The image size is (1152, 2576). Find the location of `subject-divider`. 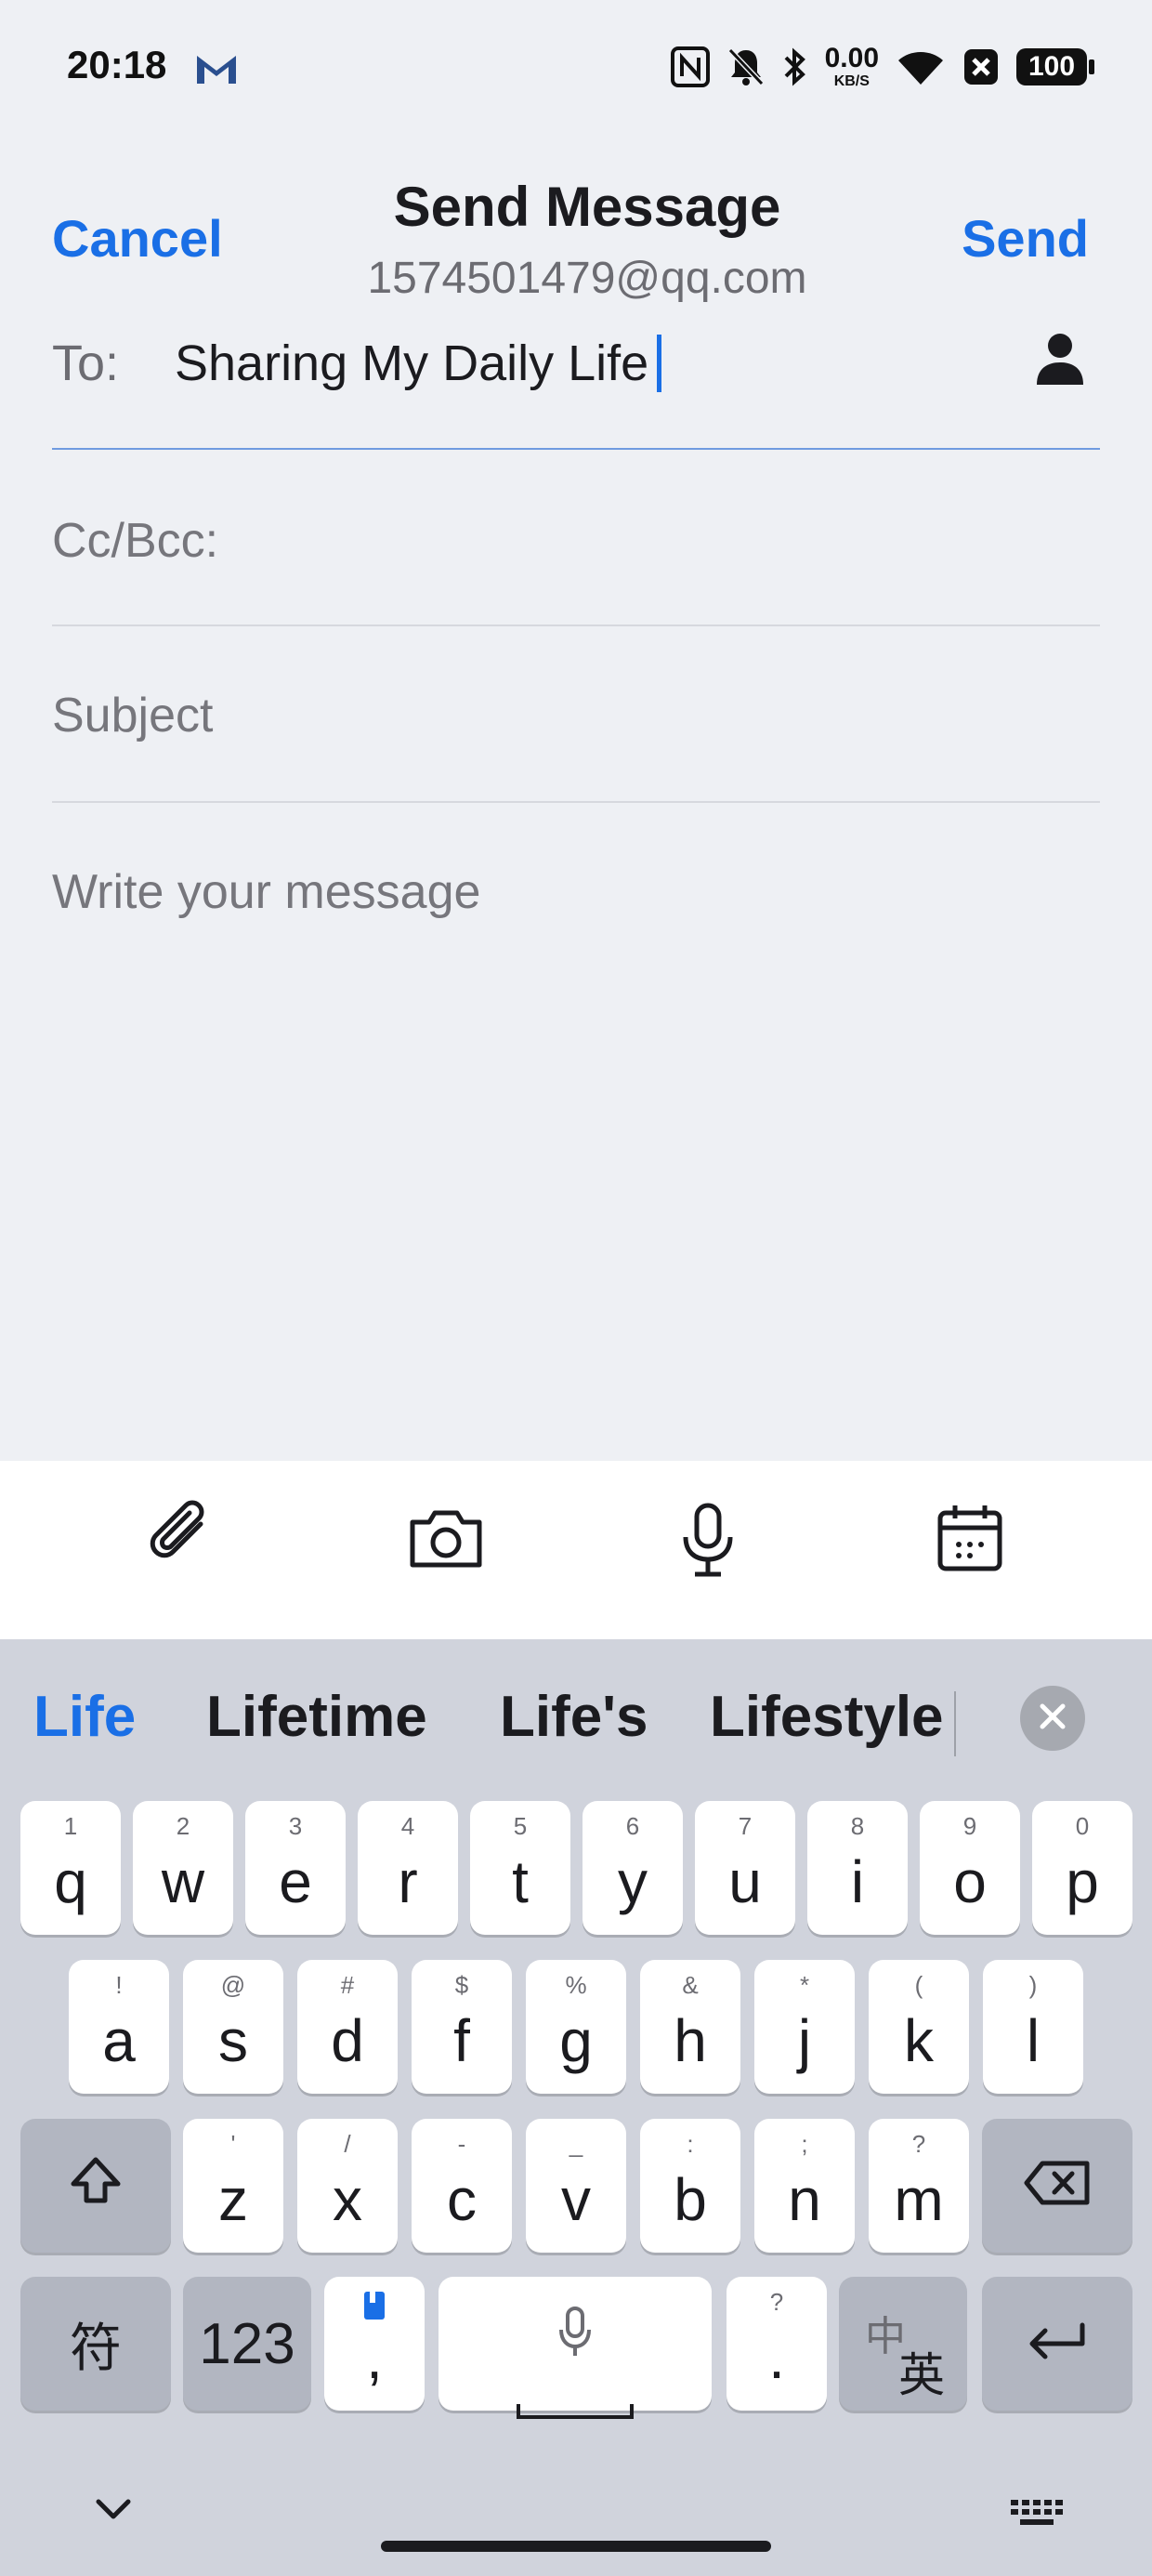

subject-divider is located at coordinates (576, 802).